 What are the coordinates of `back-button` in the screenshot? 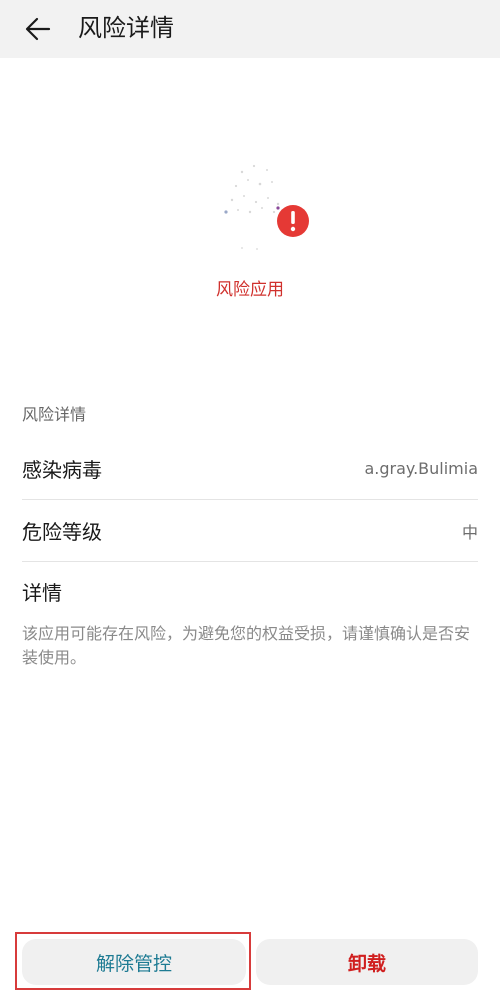 It's located at (38, 29).